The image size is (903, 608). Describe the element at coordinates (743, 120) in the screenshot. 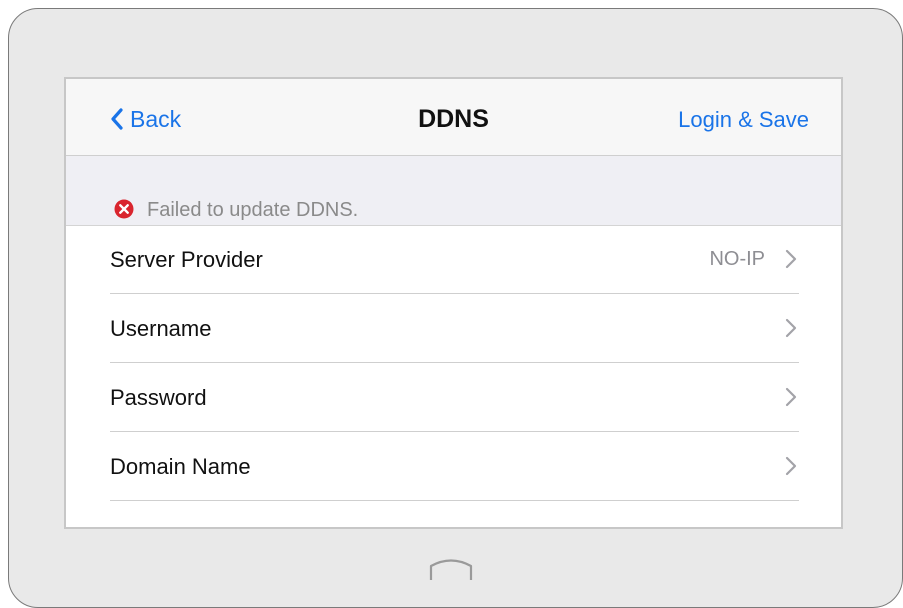

I see `login-save-button: Login & Save` at that location.